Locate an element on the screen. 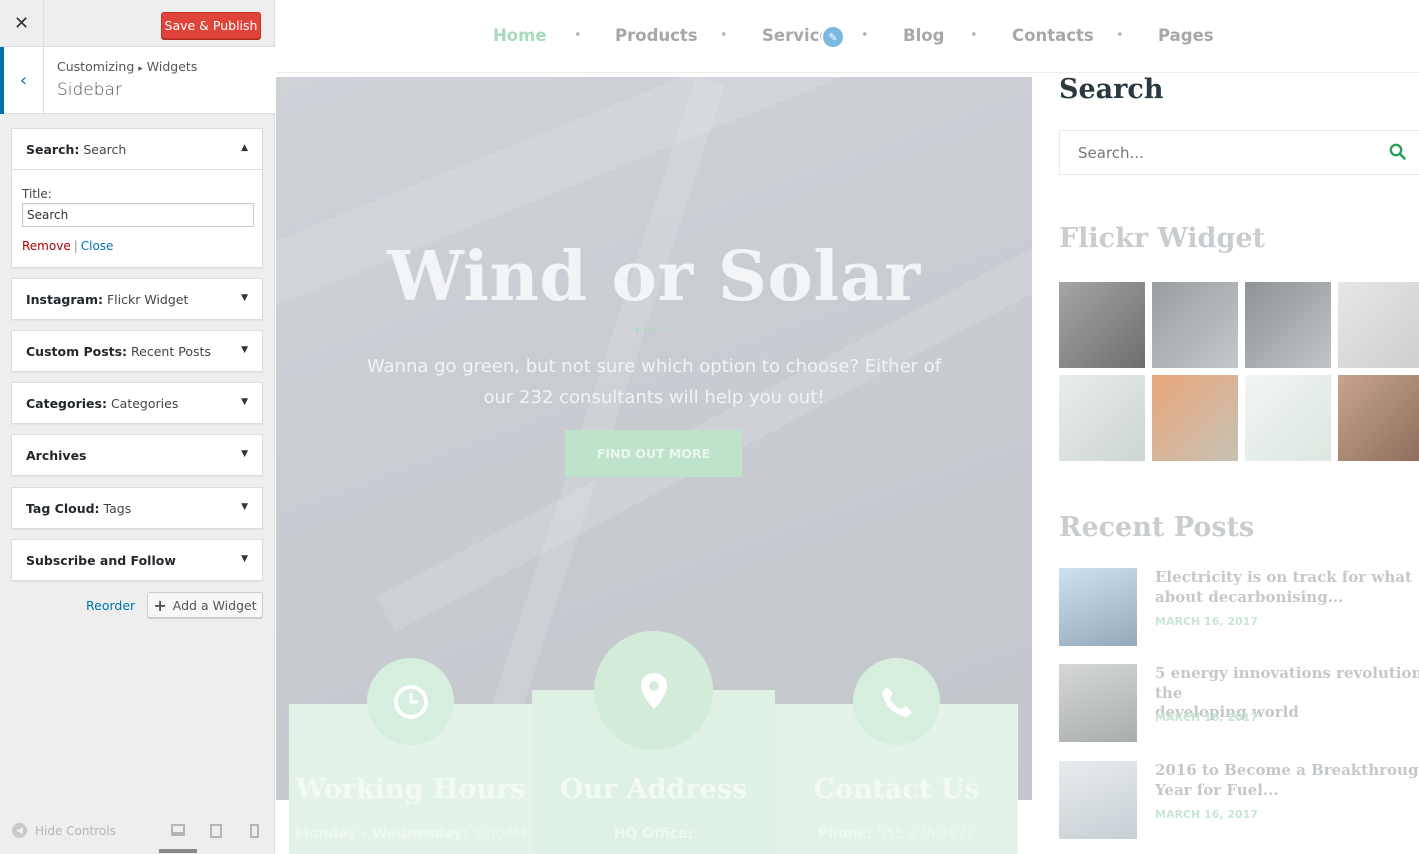  widget-categories-header: Categories: Categories ▼ is located at coordinates (137, 403).